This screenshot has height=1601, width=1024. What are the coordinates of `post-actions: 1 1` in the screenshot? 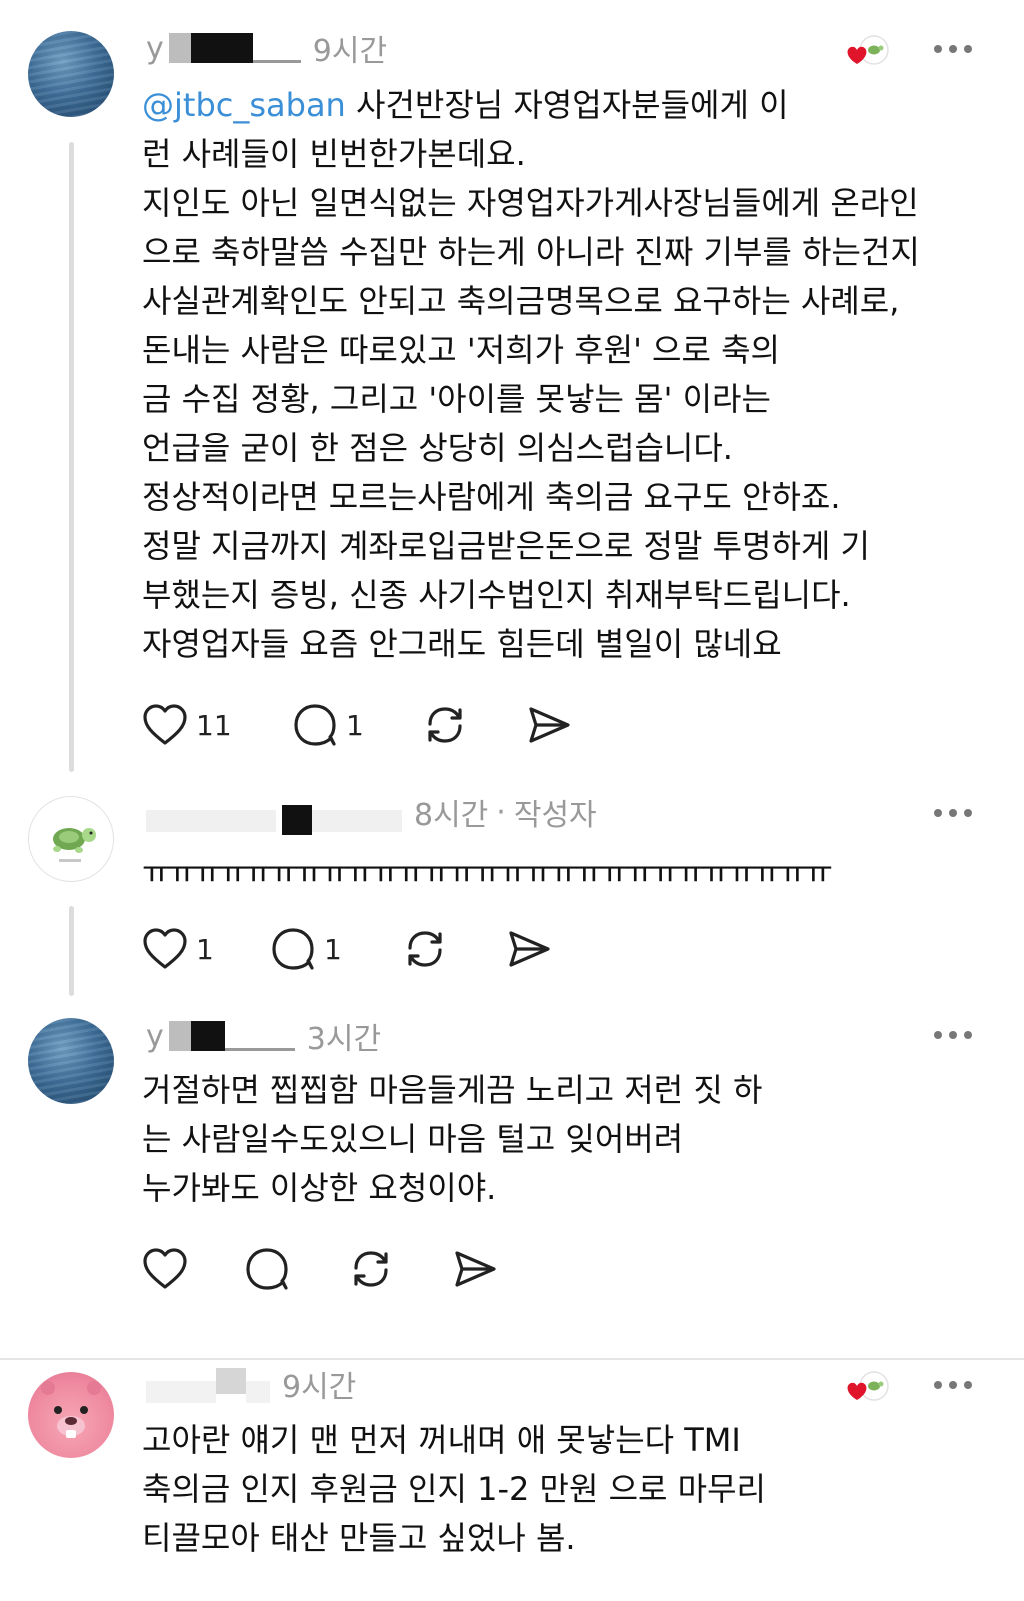 It's located at (347, 949).